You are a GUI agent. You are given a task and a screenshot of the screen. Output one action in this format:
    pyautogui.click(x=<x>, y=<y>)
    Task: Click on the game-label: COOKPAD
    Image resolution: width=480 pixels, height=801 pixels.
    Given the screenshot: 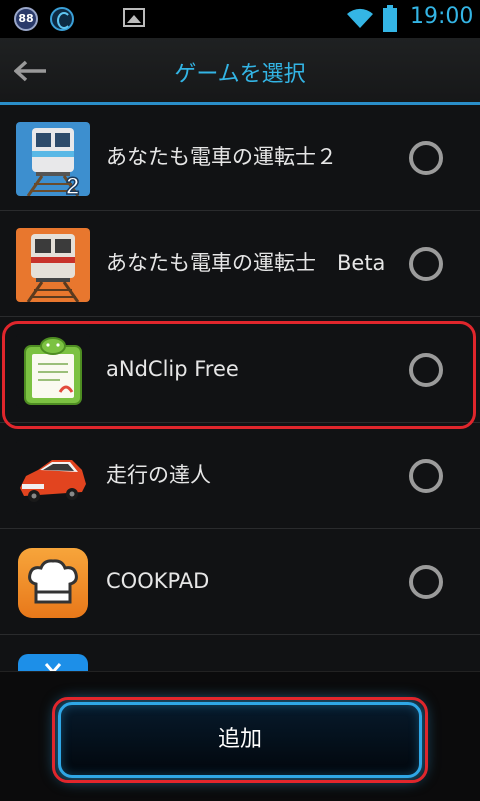 What is the action you would take?
    pyautogui.click(x=158, y=581)
    